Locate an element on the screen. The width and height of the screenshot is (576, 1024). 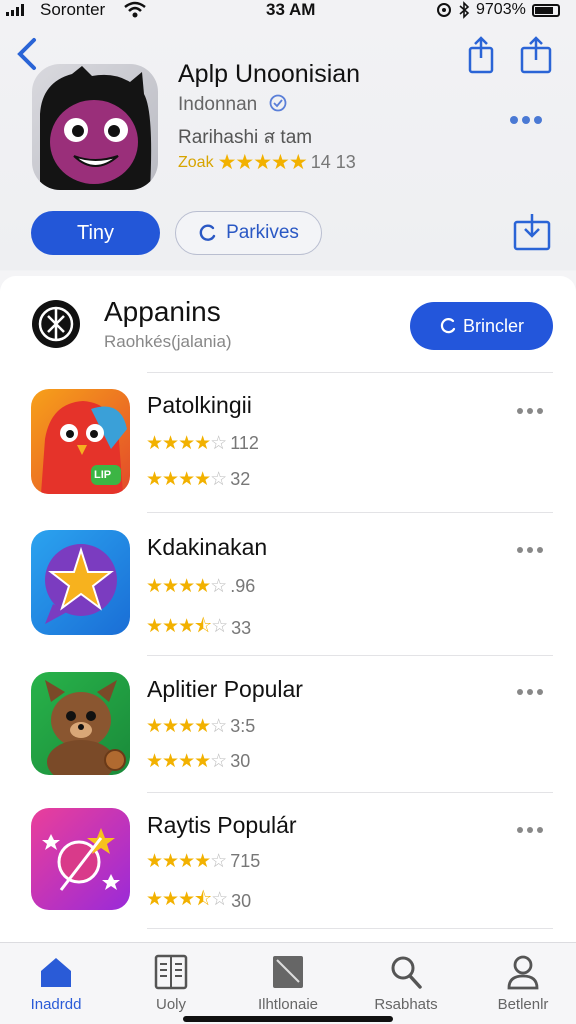
secondary-action-label: Parkives is located at coordinates (262, 232).